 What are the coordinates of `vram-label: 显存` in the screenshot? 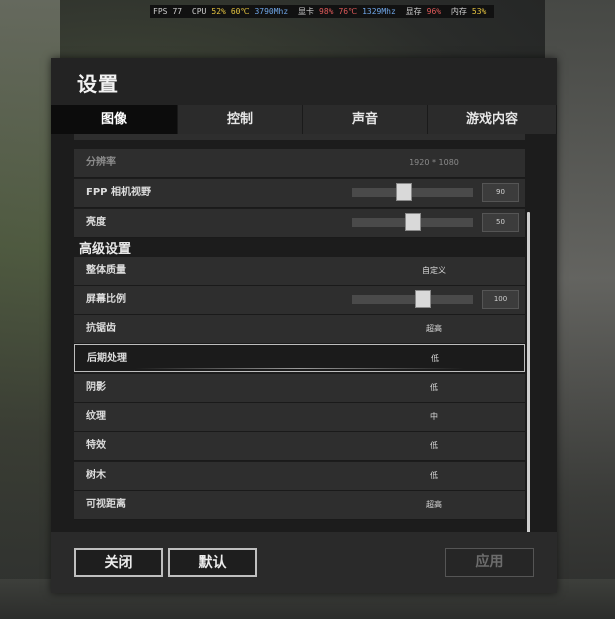 It's located at (413, 11).